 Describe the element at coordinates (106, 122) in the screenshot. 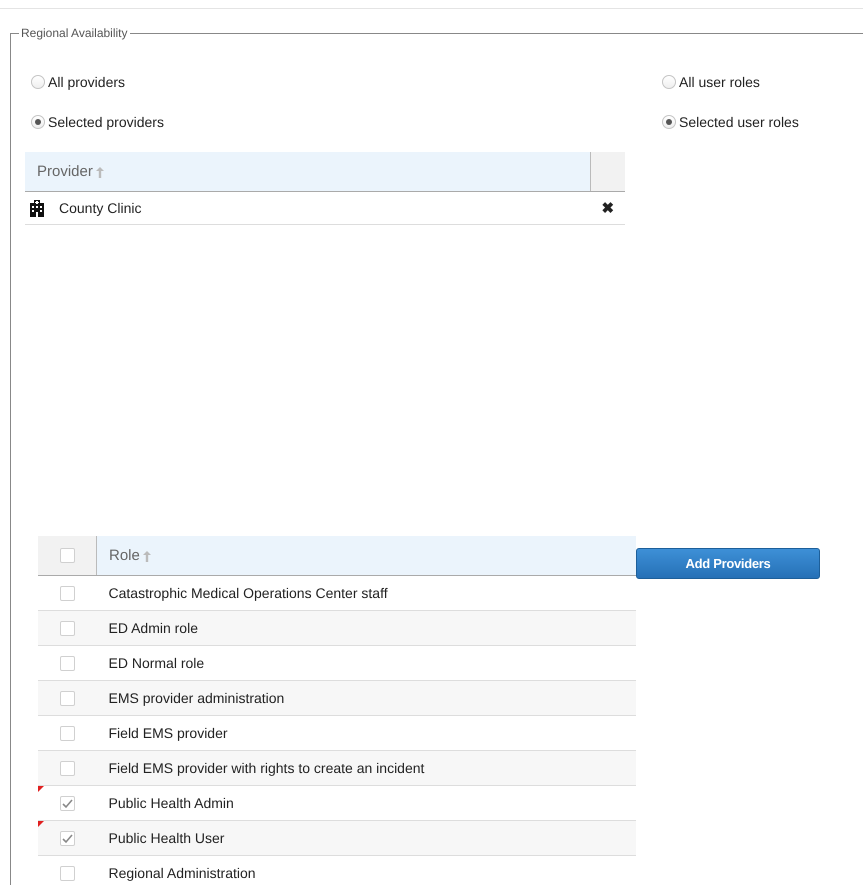

I see `radio-label: Selected providers` at that location.